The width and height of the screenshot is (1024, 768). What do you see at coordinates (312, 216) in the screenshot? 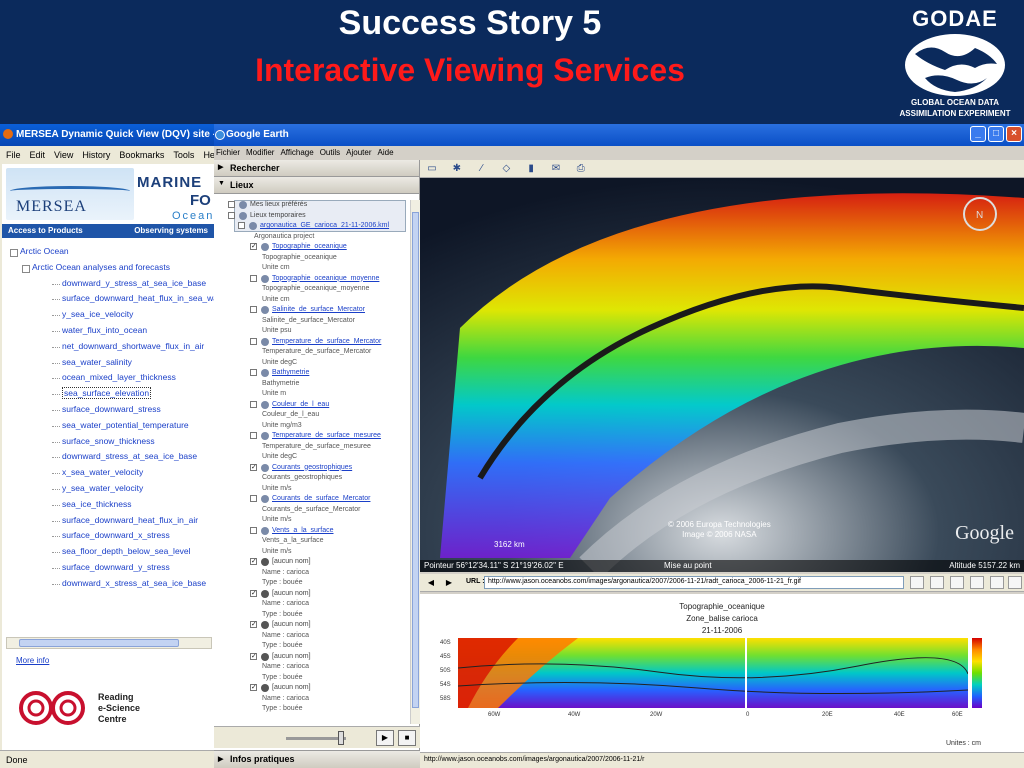
I see `places-item: Lieux temporaires` at bounding box center [312, 216].